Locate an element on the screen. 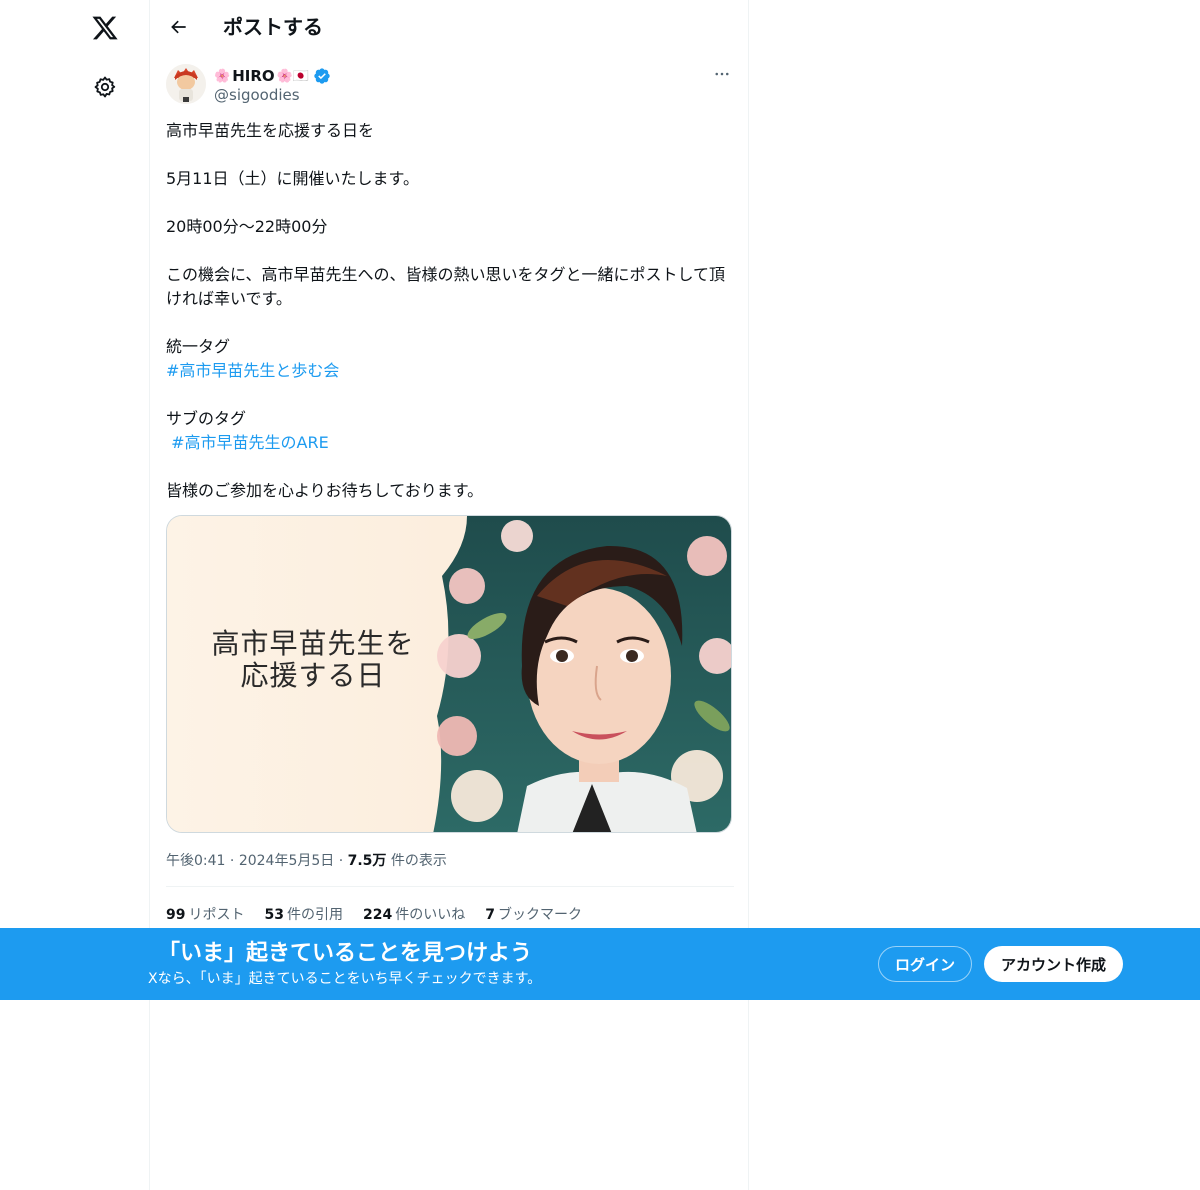  image-caption-line: 応援する日 is located at coordinates (313, 675).